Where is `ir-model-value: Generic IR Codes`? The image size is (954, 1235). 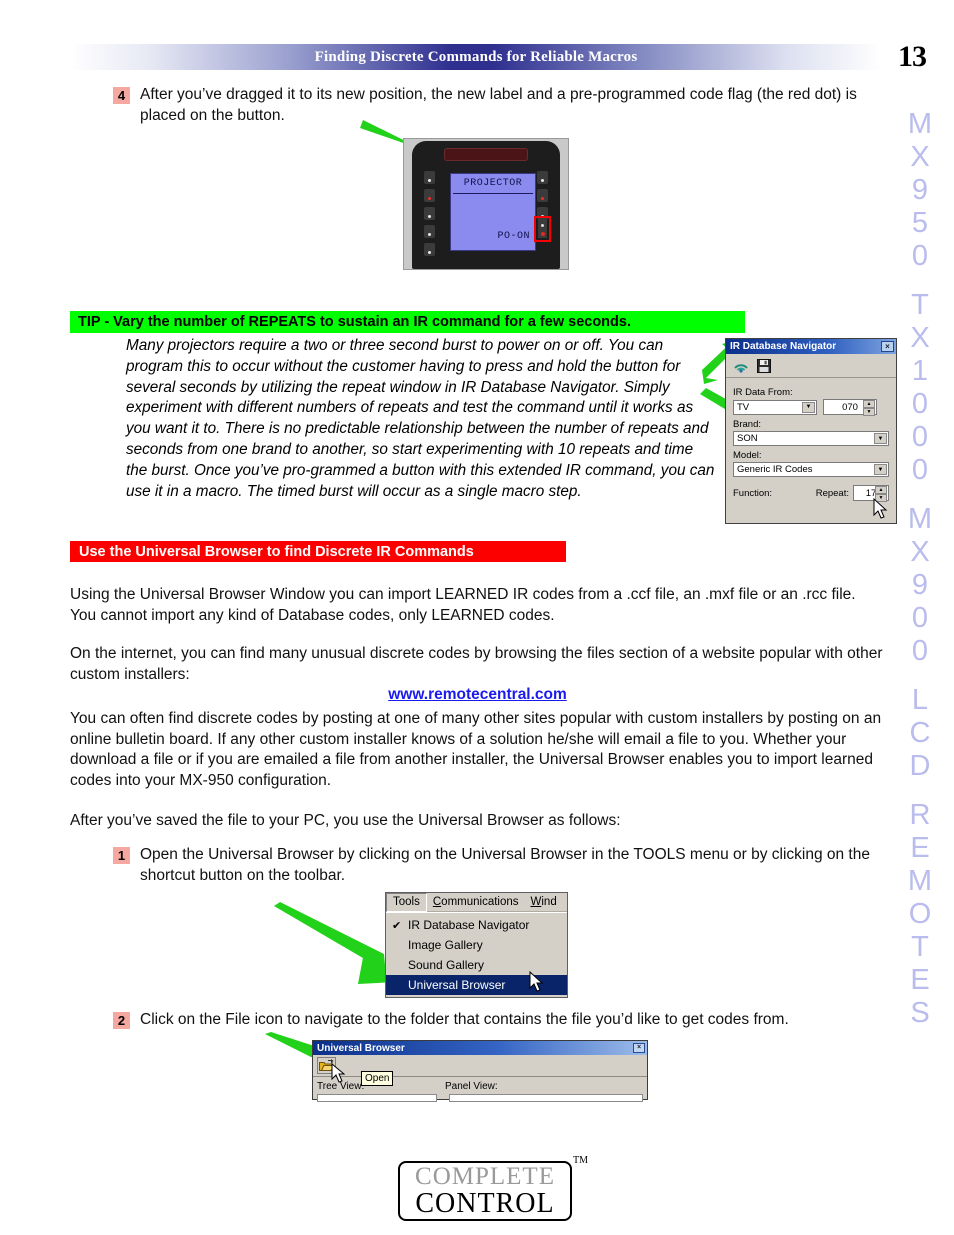
ir-model-value: Generic IR Codes is located at coordinates (775, 469).